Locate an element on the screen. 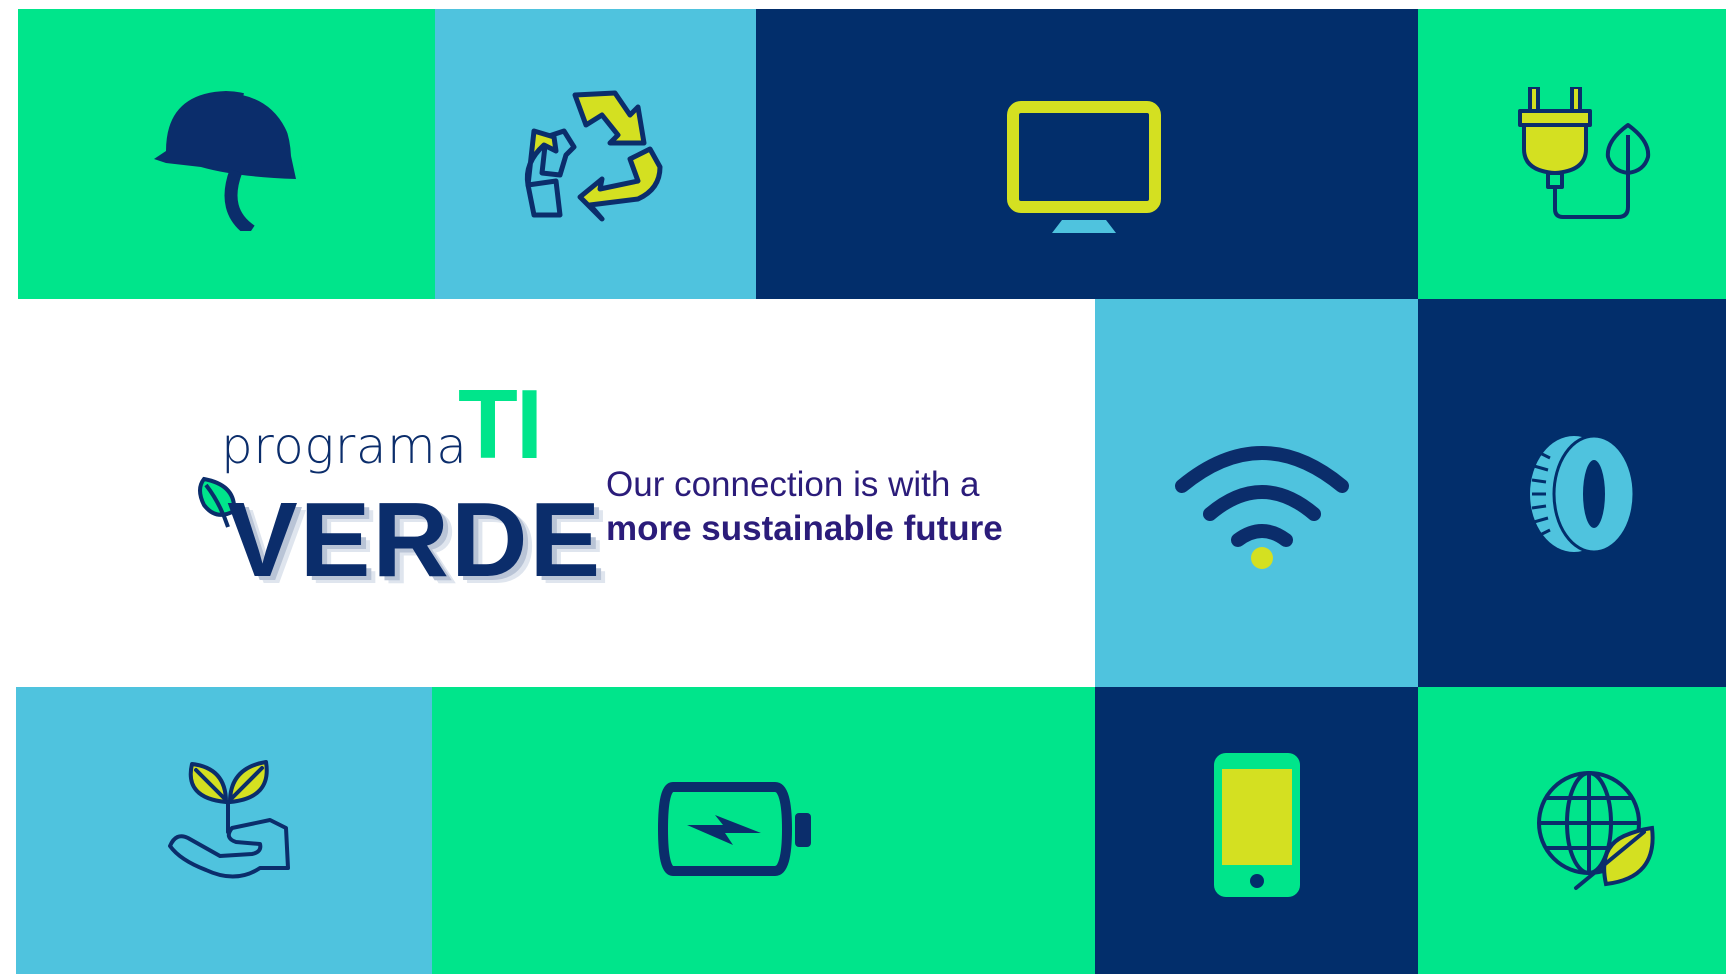 Image resolution: width=1726 pixels, height=974 pixels. plant-tile is located at coordinates (224, 830).